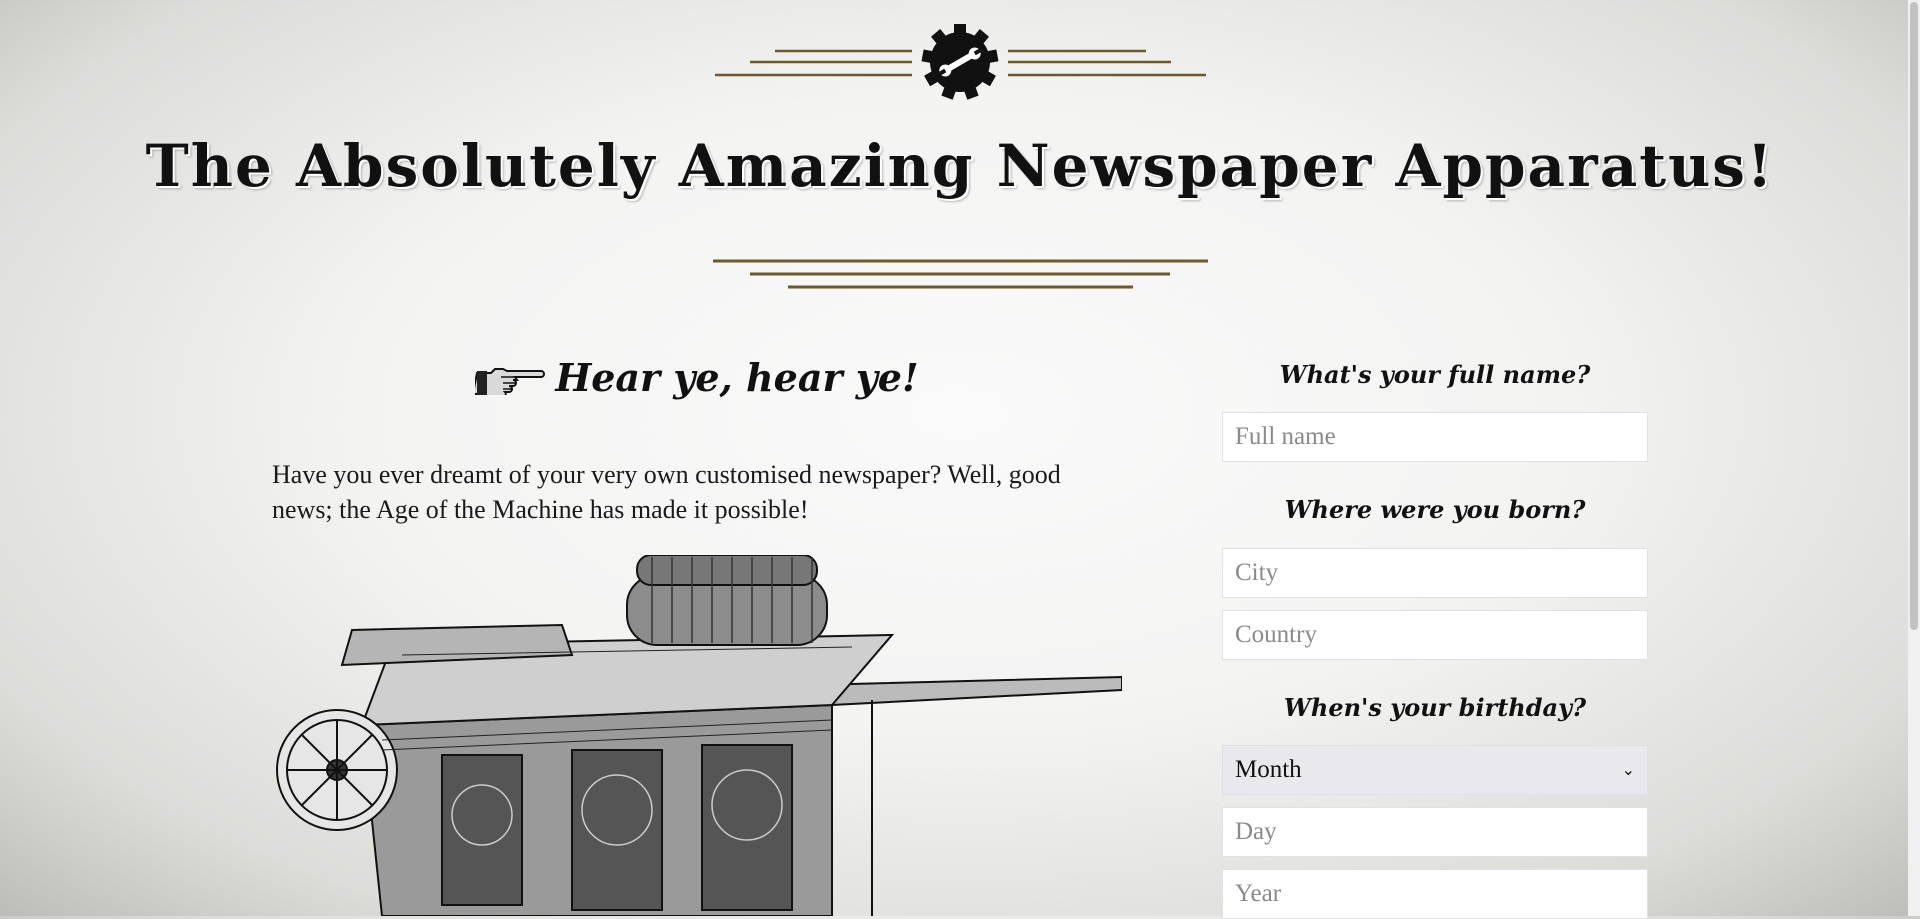 Image resolution: width=1920 pixels, height=919 pixels. What do you see at coordinates (1435, 509) in the screenshot?
I see `born-question: Where were you born?` at bounding box center [1435, 509].